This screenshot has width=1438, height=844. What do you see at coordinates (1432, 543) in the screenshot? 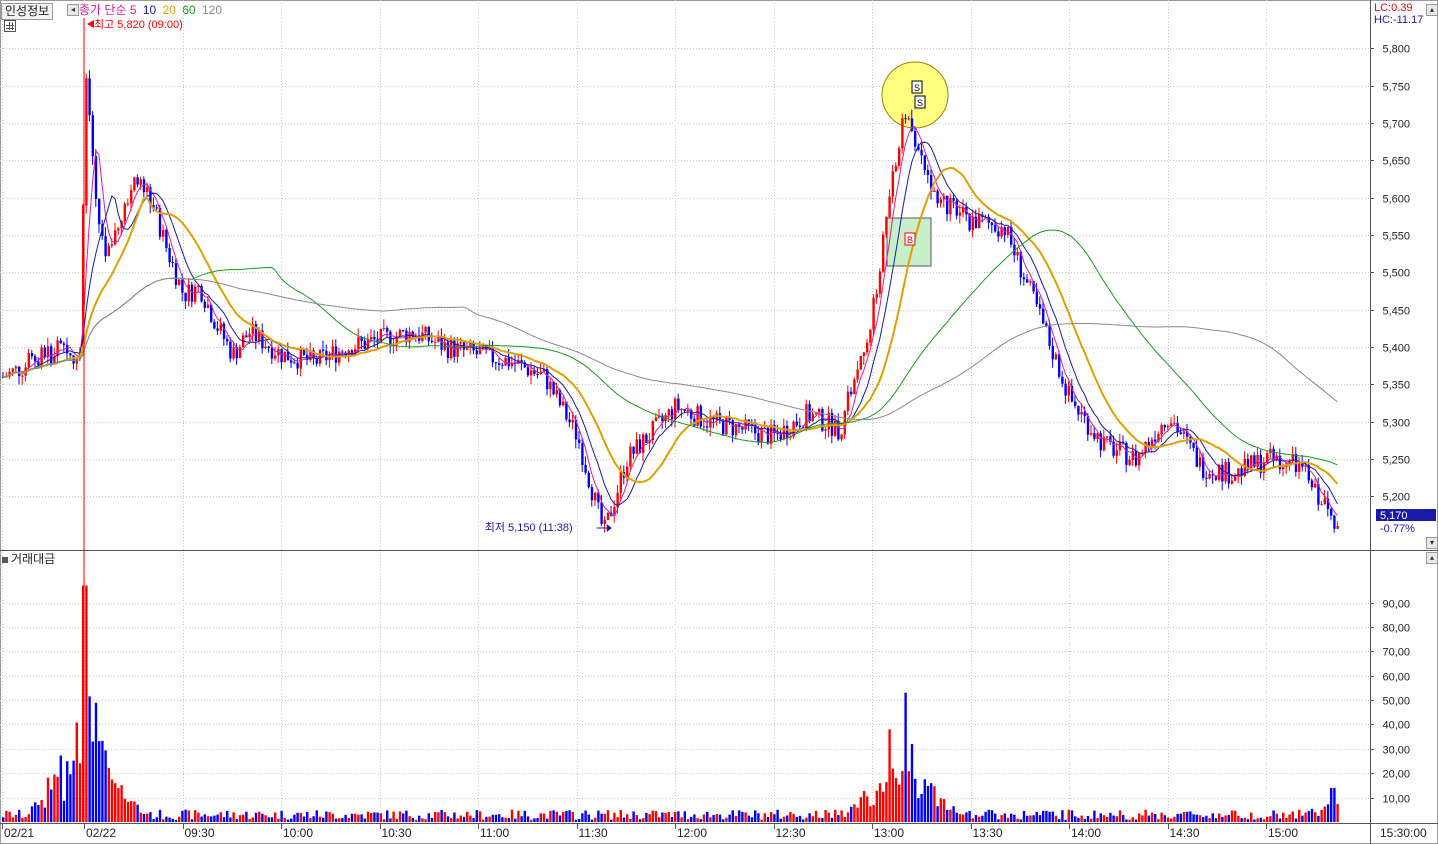
I see `scroll-down-icon: ▾` at bounding box center [1432, 543].